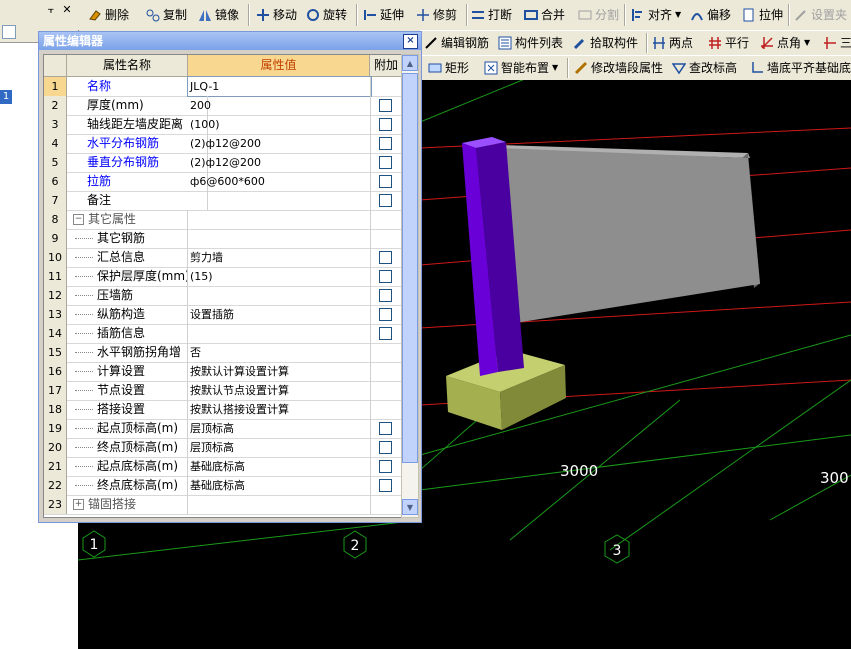 The width and height of the screenshot is (851, 649). What do you see at coordinates (279, 352) in the screenshot?
I see `property-value-cell: 否` at bounding box center [279, 352].